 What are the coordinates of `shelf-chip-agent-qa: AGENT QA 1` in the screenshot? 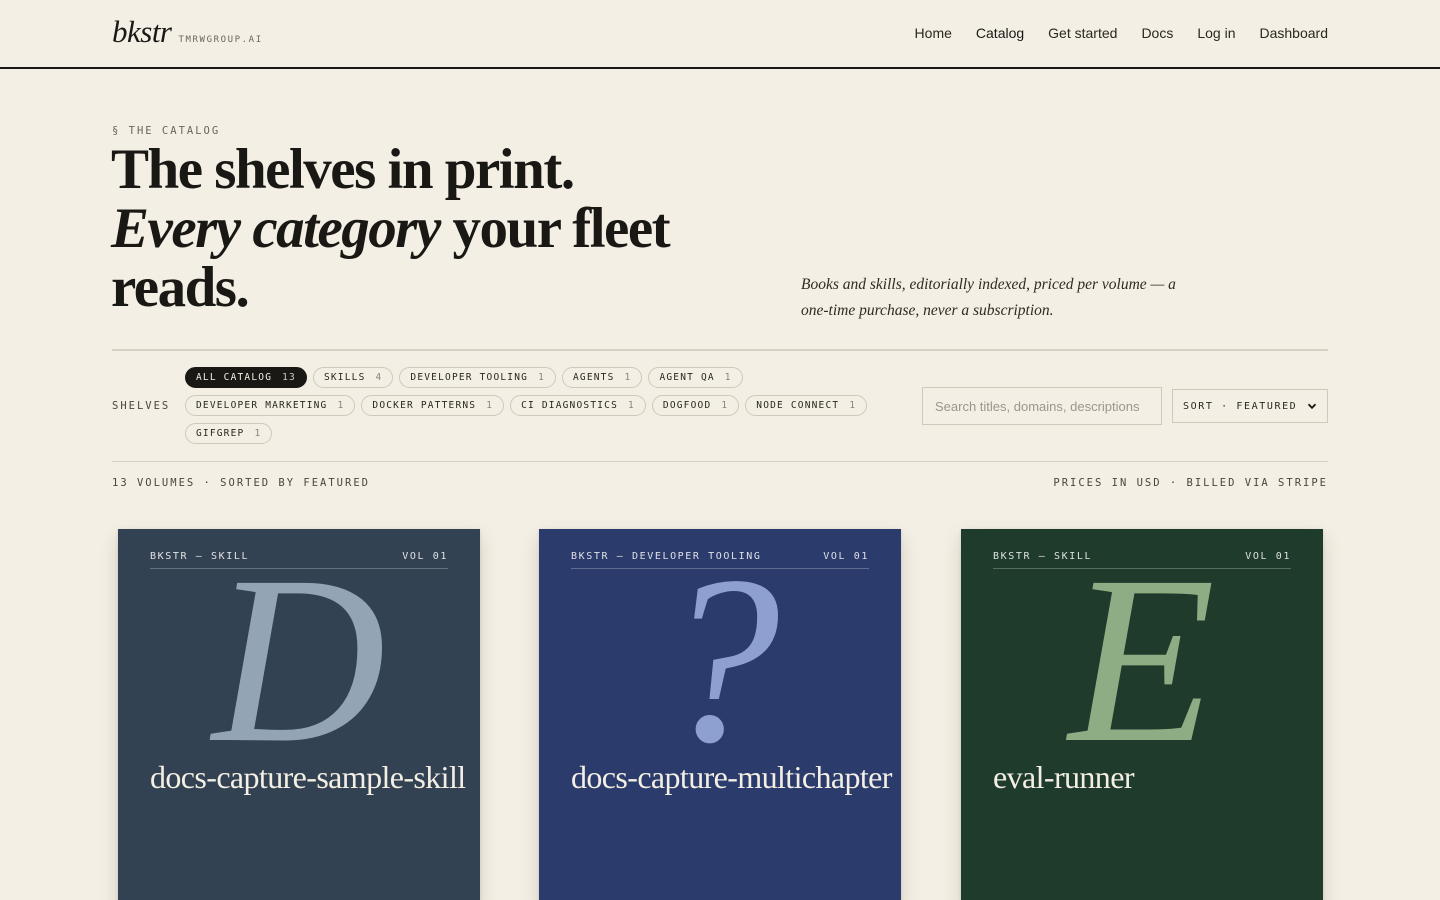 It's located at (695, 377).